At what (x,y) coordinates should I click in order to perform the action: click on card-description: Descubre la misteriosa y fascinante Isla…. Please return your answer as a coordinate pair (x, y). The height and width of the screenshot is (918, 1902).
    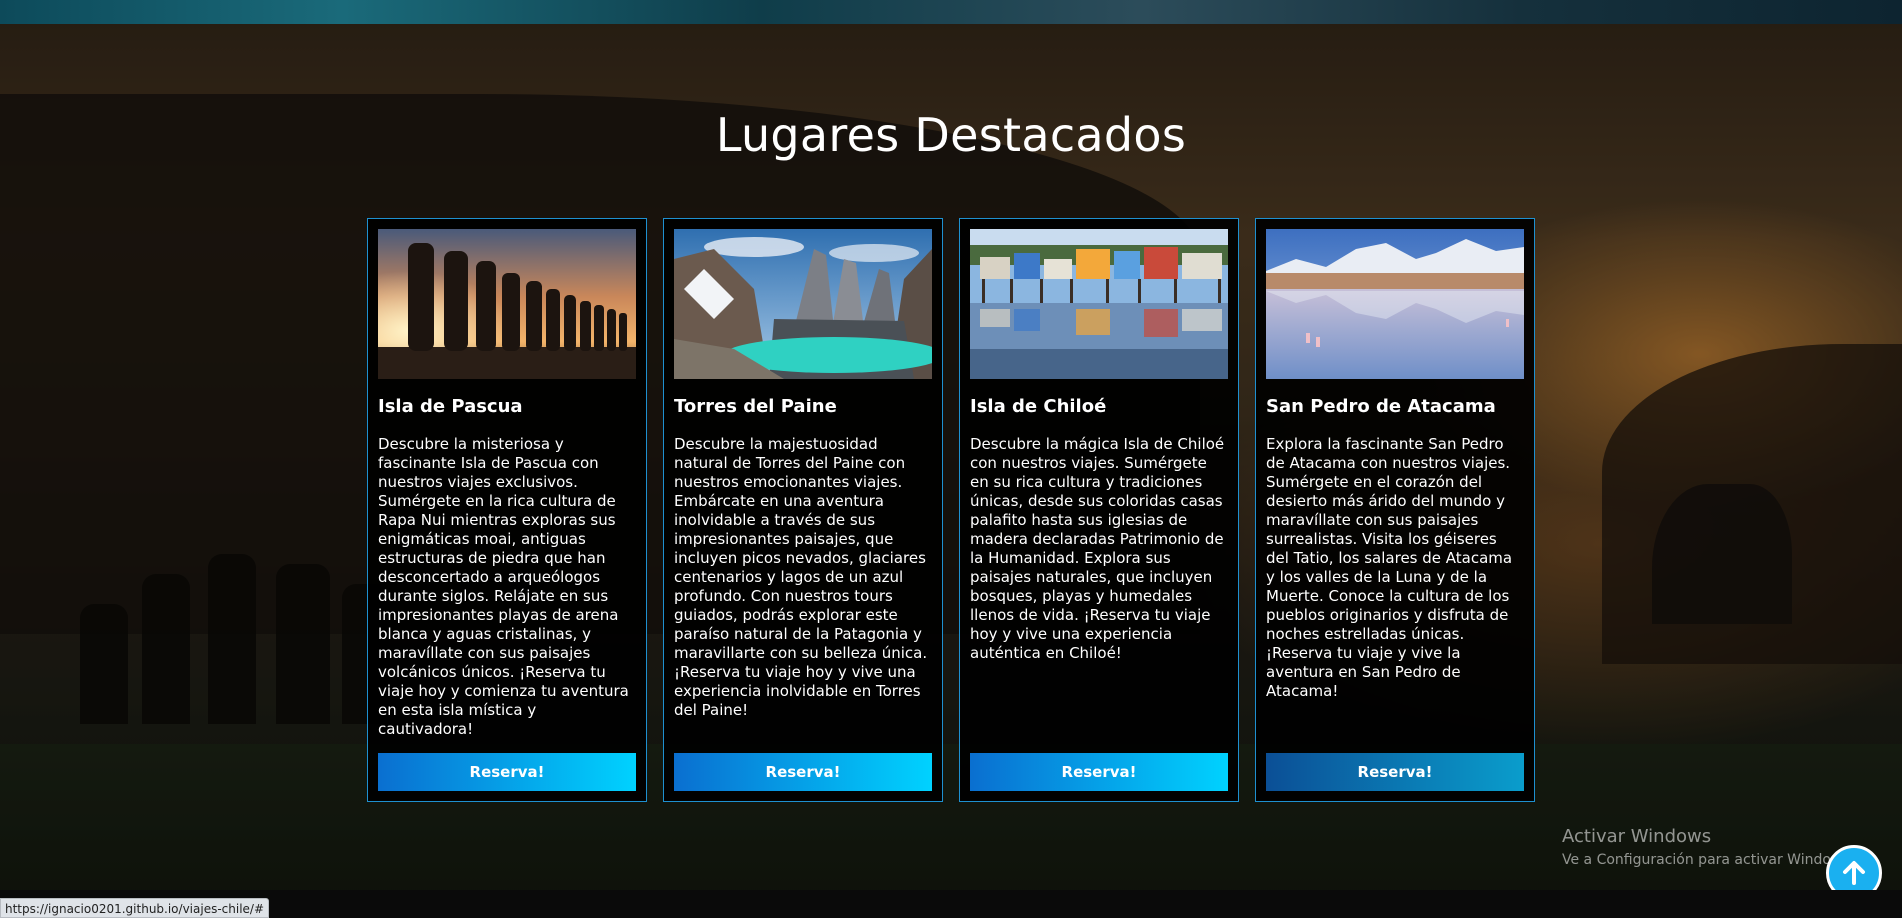
    Looking at the image, I should click on (503, 586).